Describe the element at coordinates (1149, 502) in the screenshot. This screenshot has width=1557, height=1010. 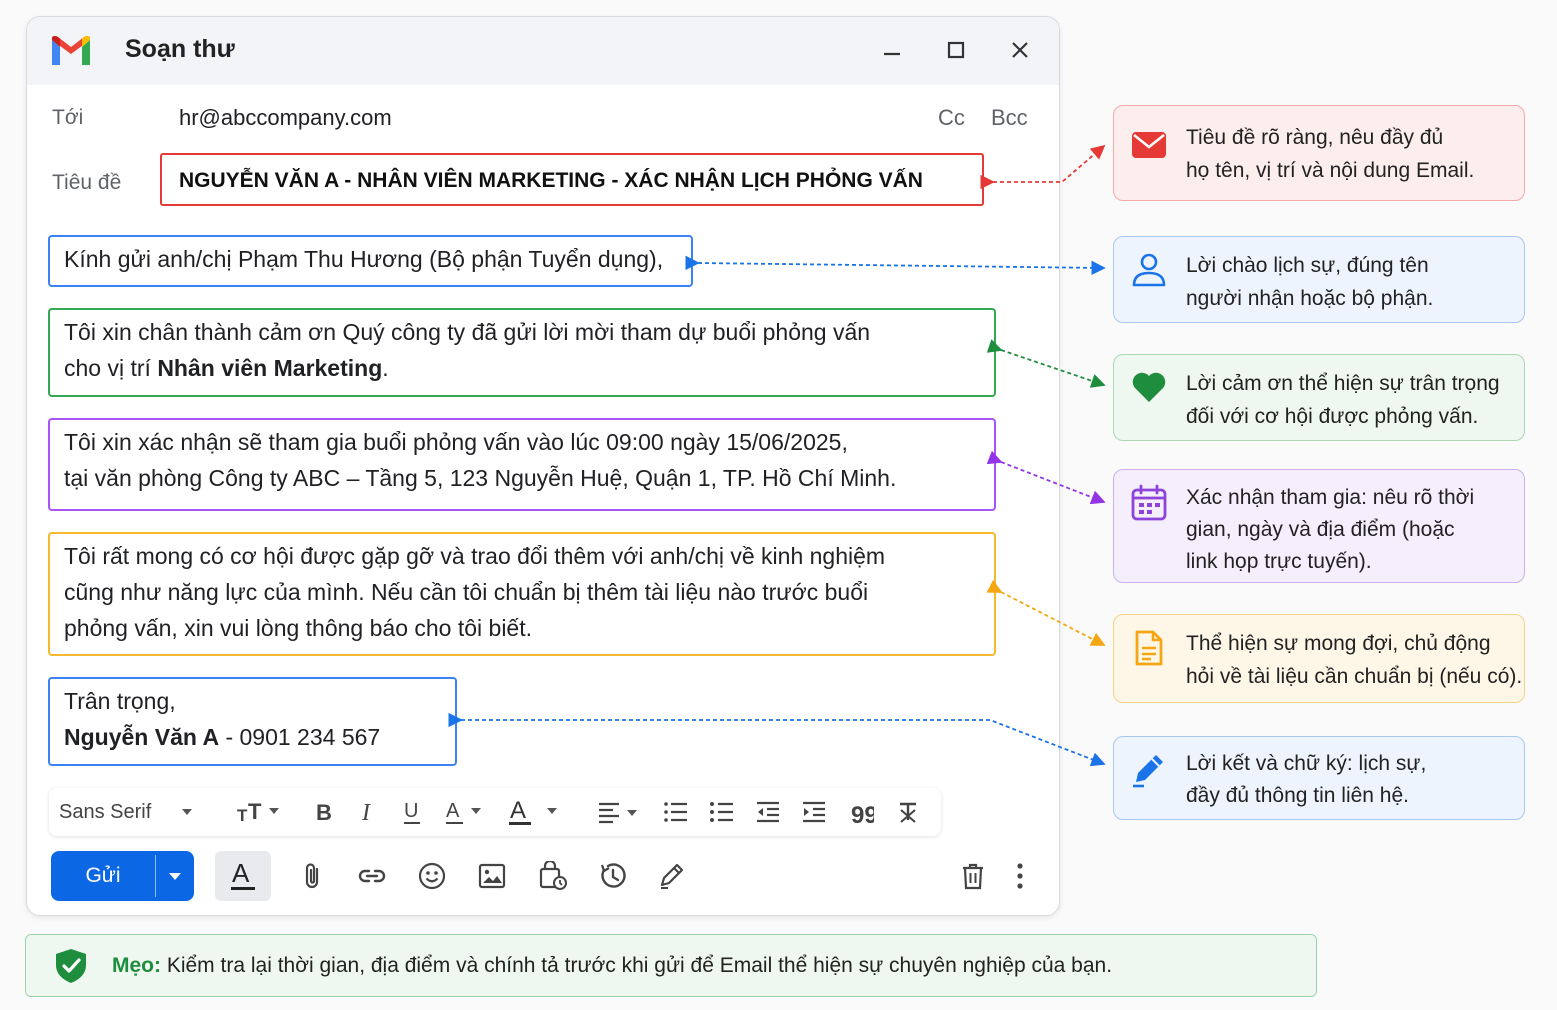
I see `calendar-icon` at that location.